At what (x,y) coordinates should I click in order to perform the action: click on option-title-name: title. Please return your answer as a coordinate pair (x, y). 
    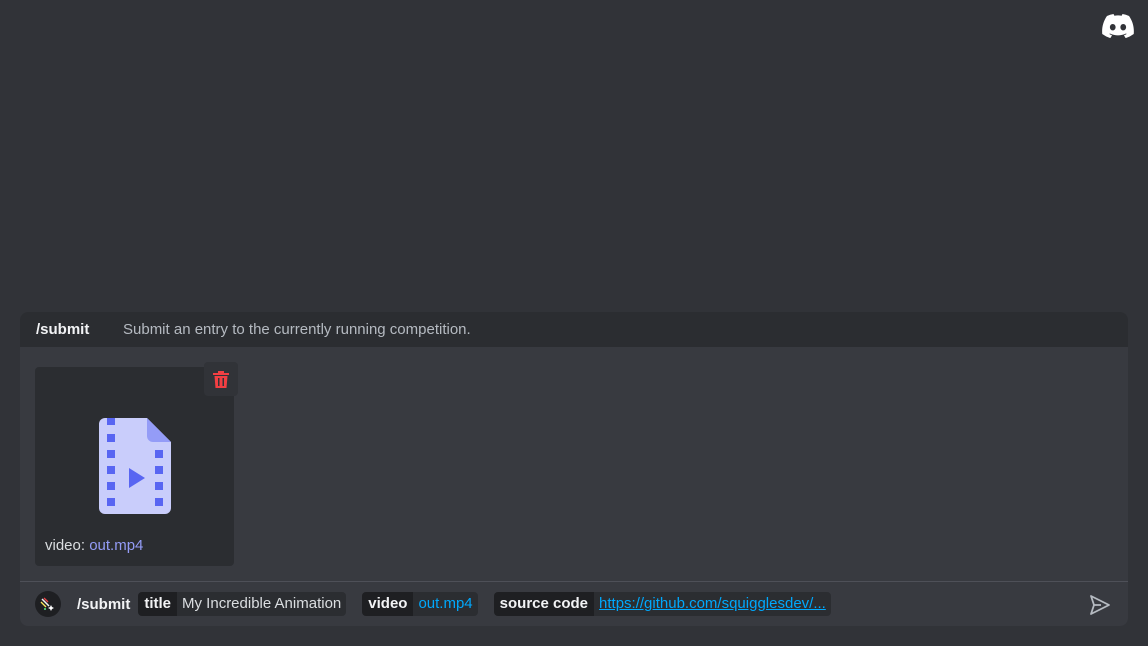
    Looking at the image, I should click on (158, 604).